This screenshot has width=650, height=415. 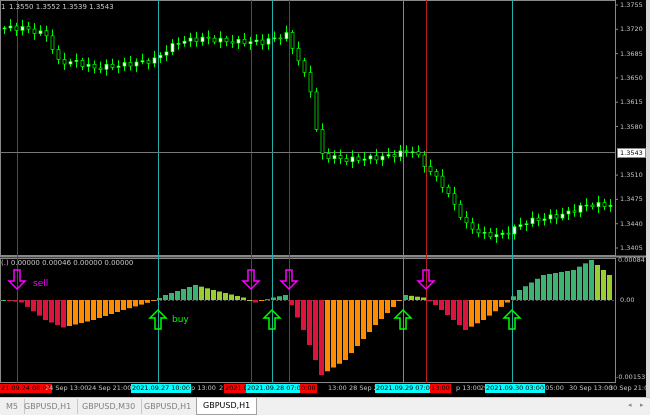 I want to click on adjacent-window-edge, so click(x=648, y=198).